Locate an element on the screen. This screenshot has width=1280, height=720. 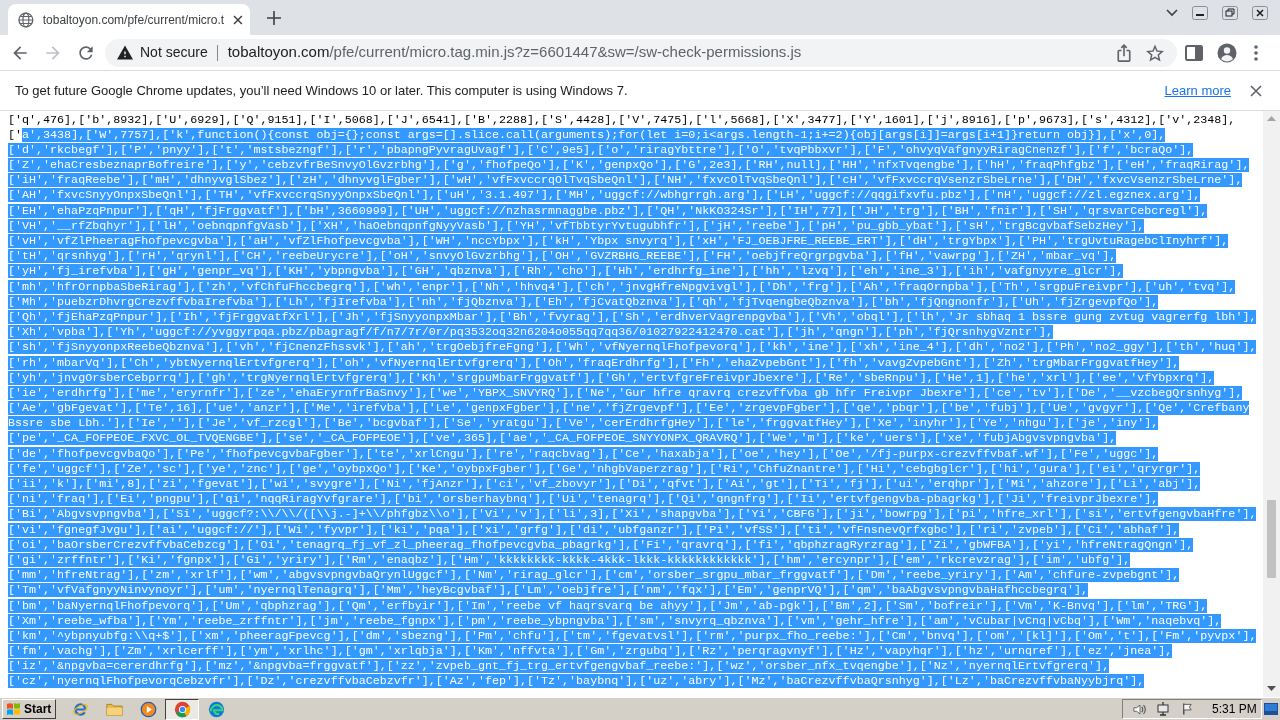
down-arrow-icon is located at coordinates (1271, 688).